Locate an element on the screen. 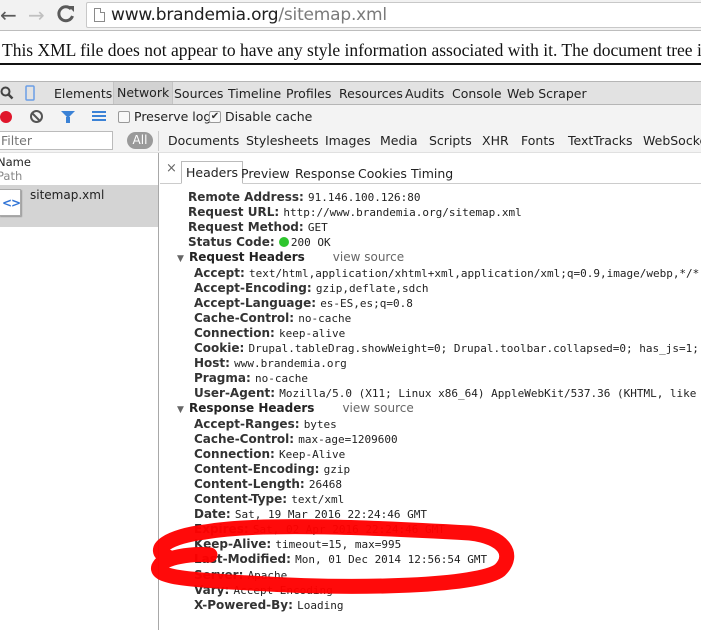 This screenshot has width=701, height=630. header-line: X-Powered-By: Loading is located at coordinates (268, 605).